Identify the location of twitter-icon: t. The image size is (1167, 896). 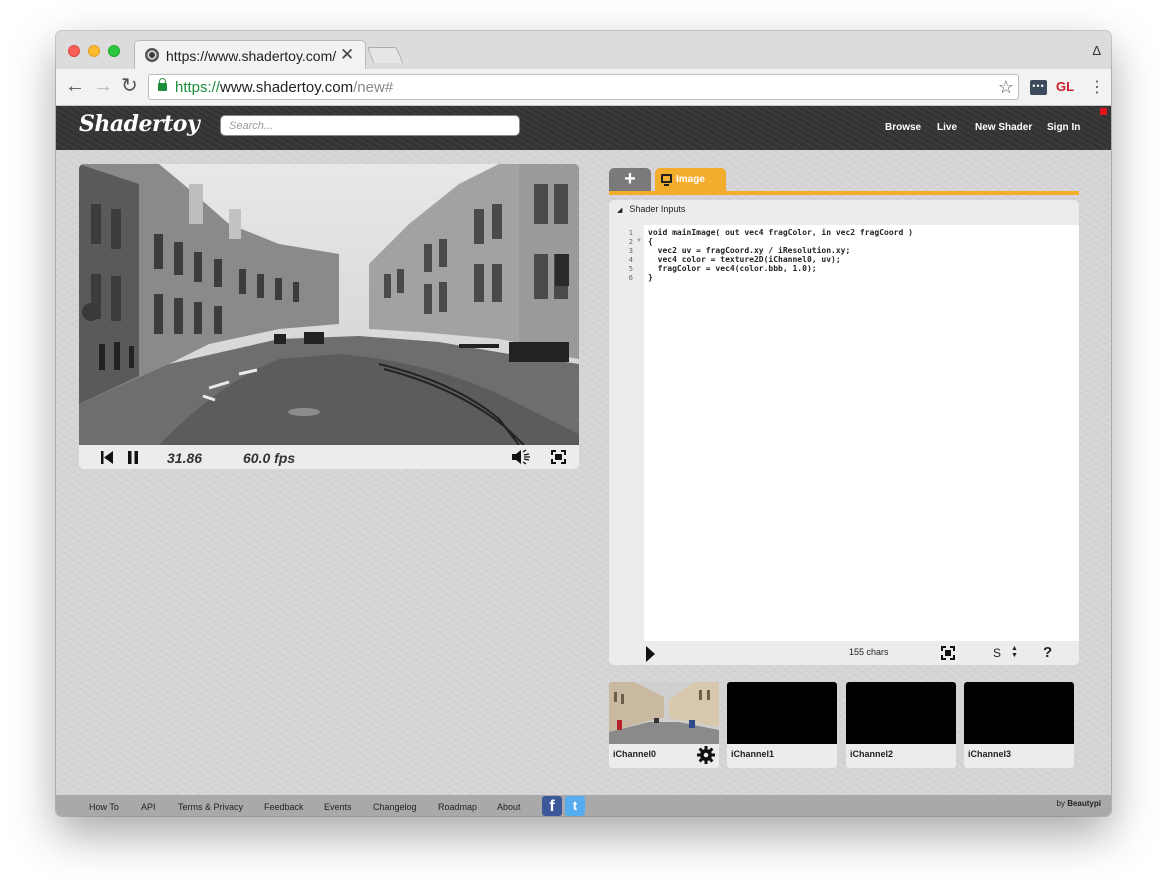
(575, 806).